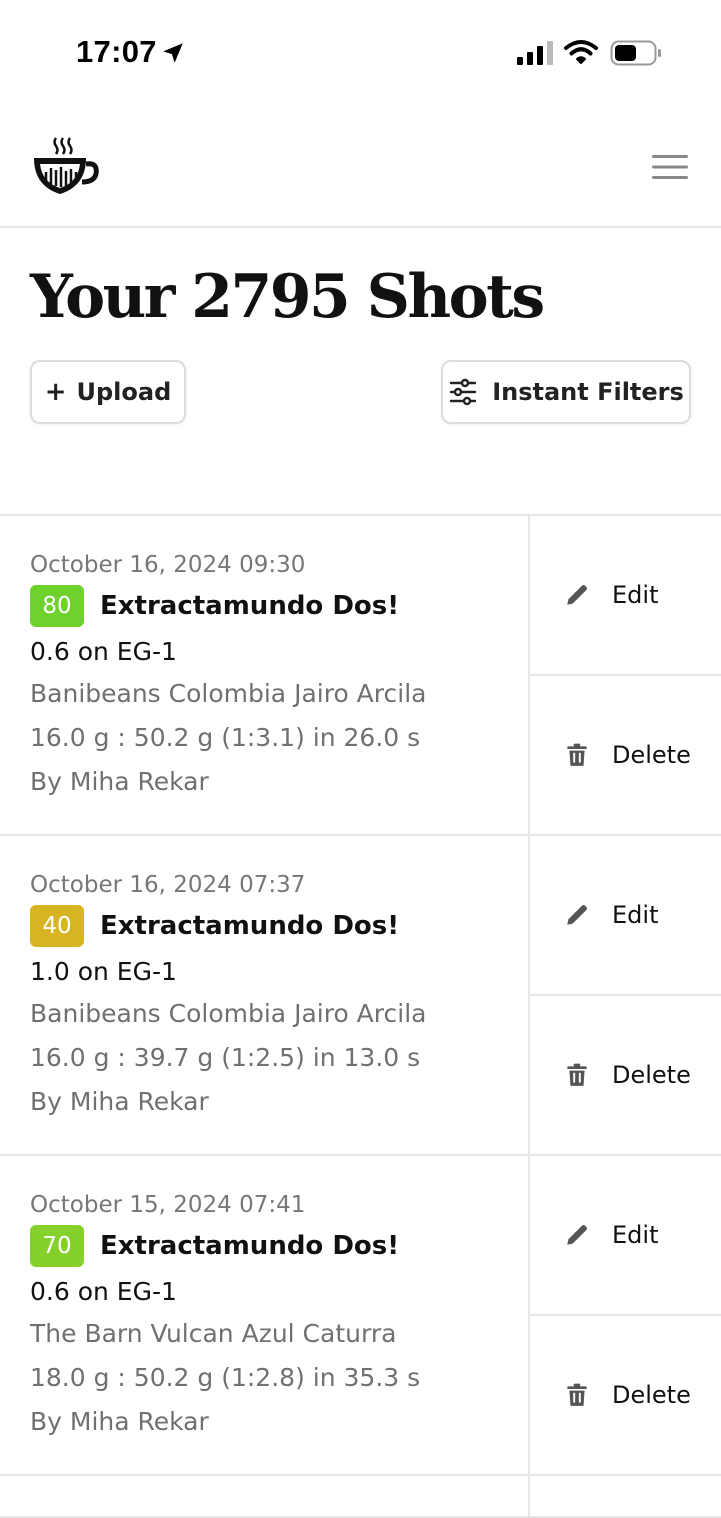  What do you see at coordinates (360, 1496) in the screenshot?
I see `shot-row-partial` at bounding box center [360, 1496].